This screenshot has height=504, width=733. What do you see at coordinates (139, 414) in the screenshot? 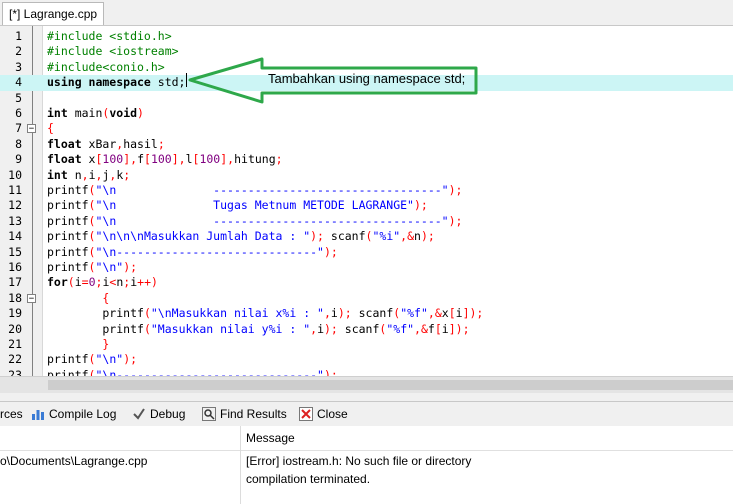
I see `checkmark-icon` at bounding box center [139, 414].